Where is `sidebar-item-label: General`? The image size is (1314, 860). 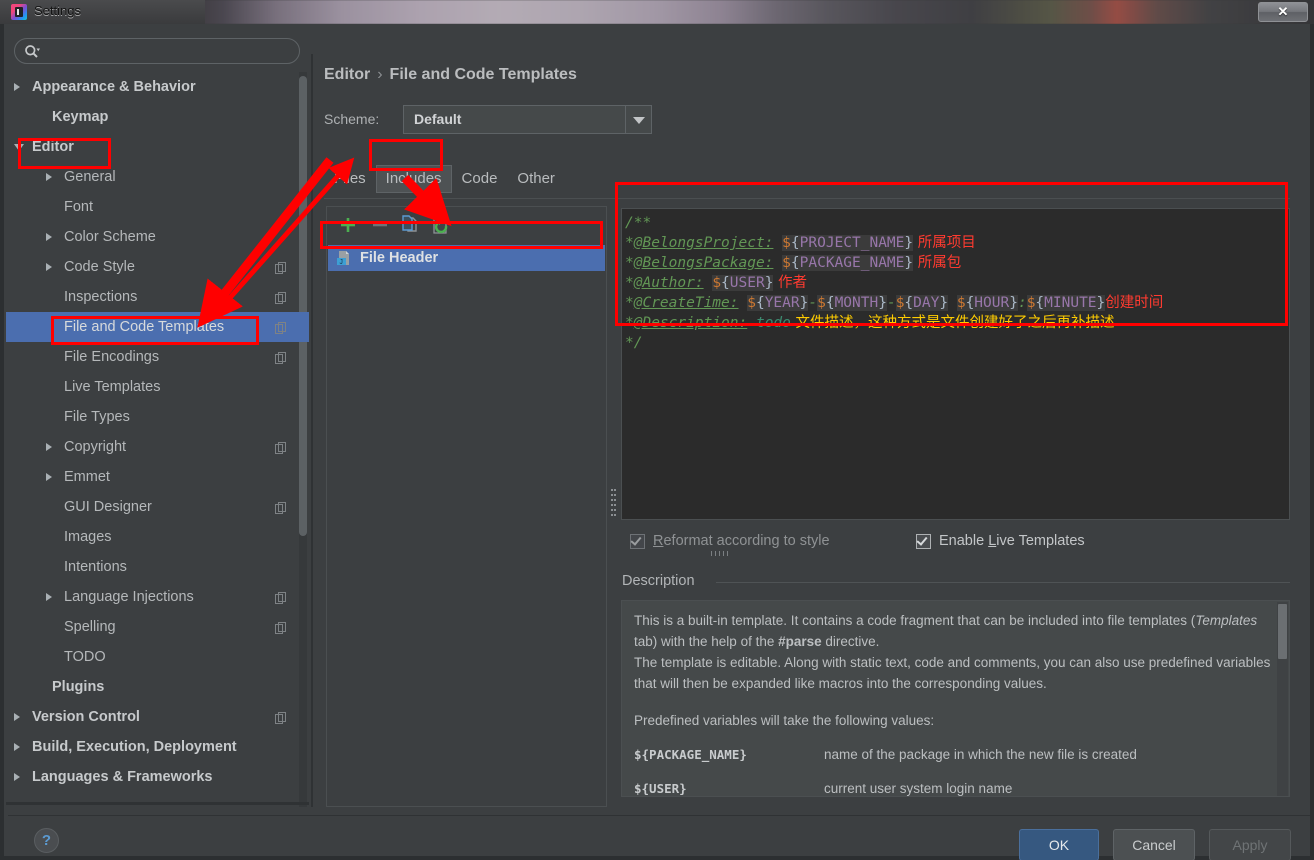
sidebar-item-label: General is located at coordinates (90, 177).